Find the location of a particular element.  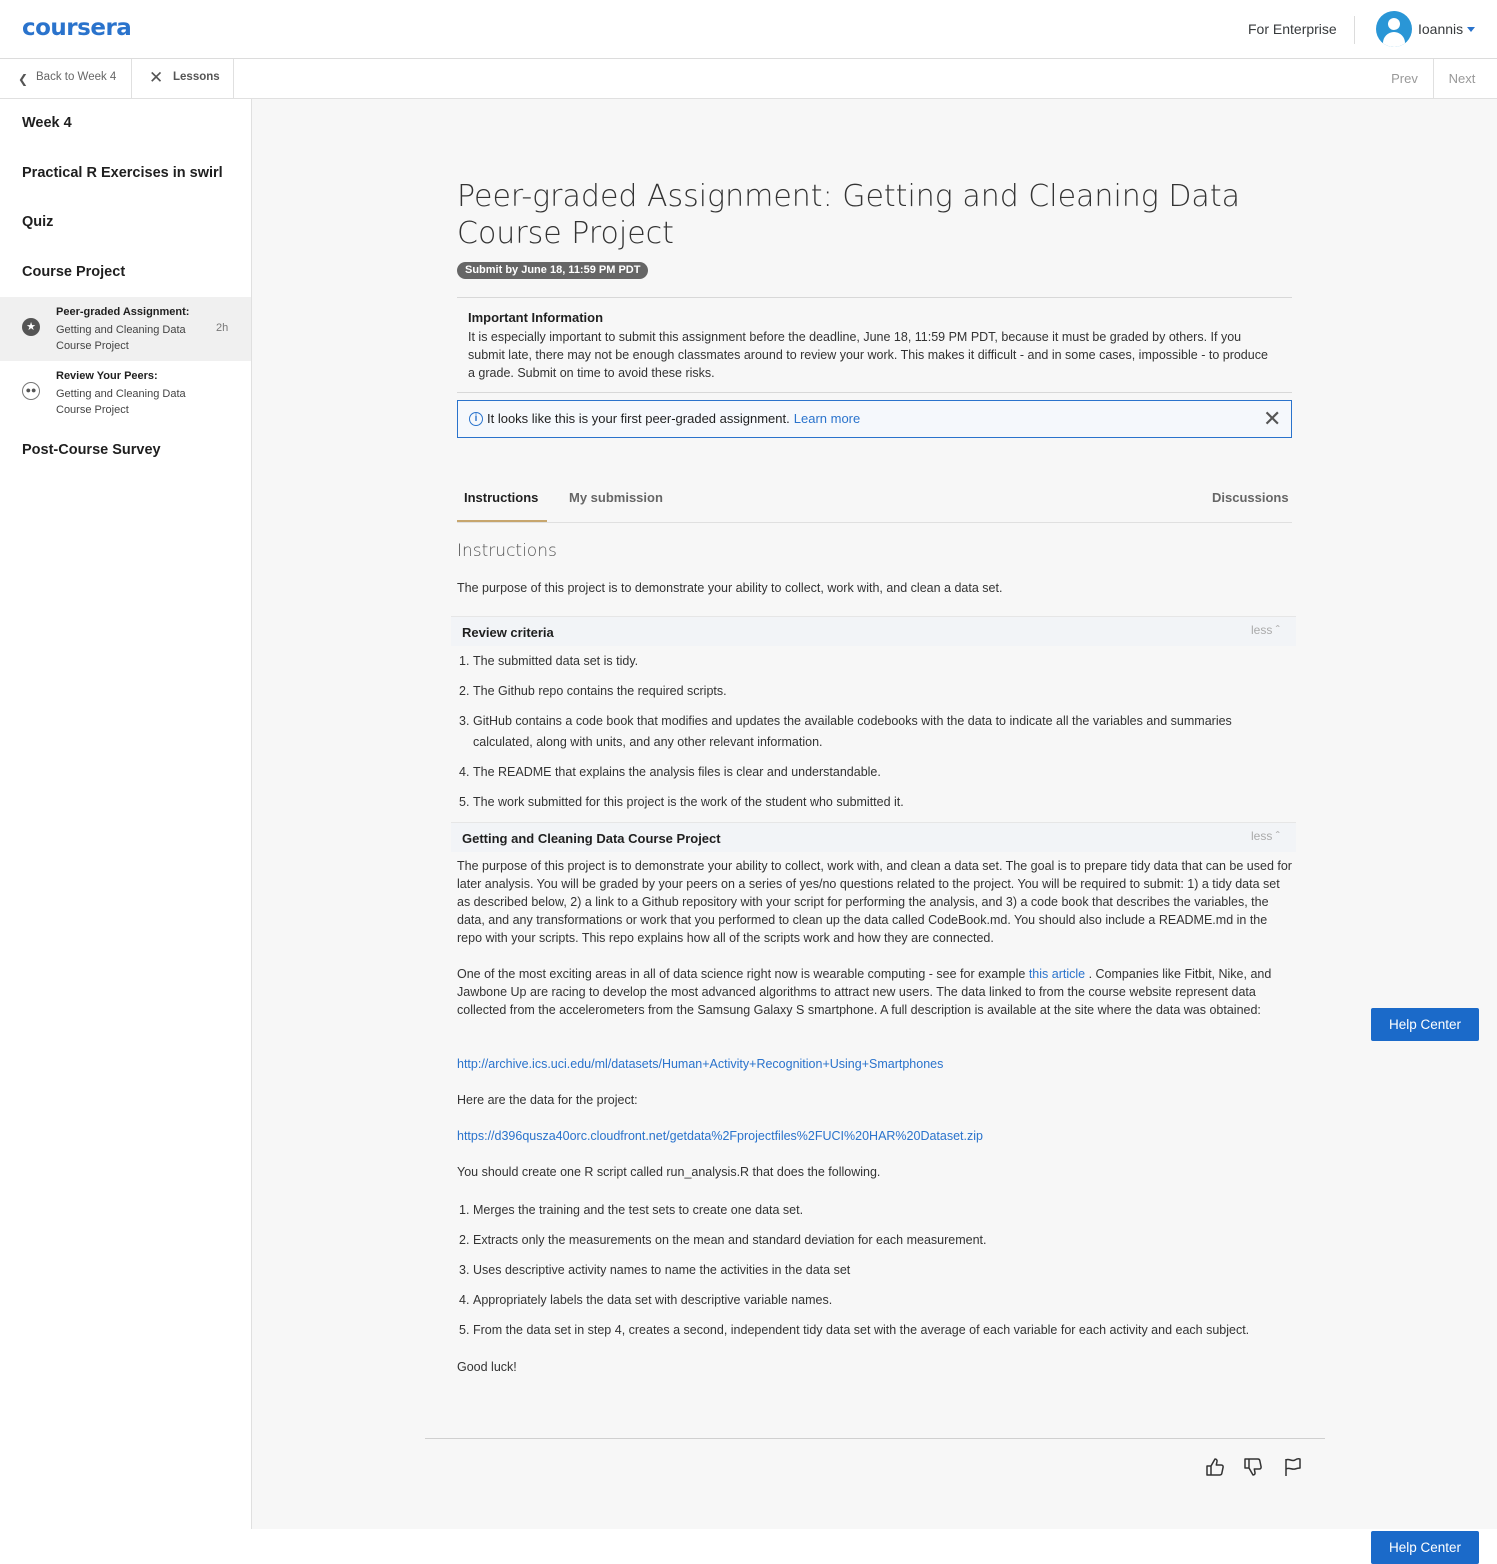

sidebar-item-quiz: Quiz is located at coordinates (37, 222).